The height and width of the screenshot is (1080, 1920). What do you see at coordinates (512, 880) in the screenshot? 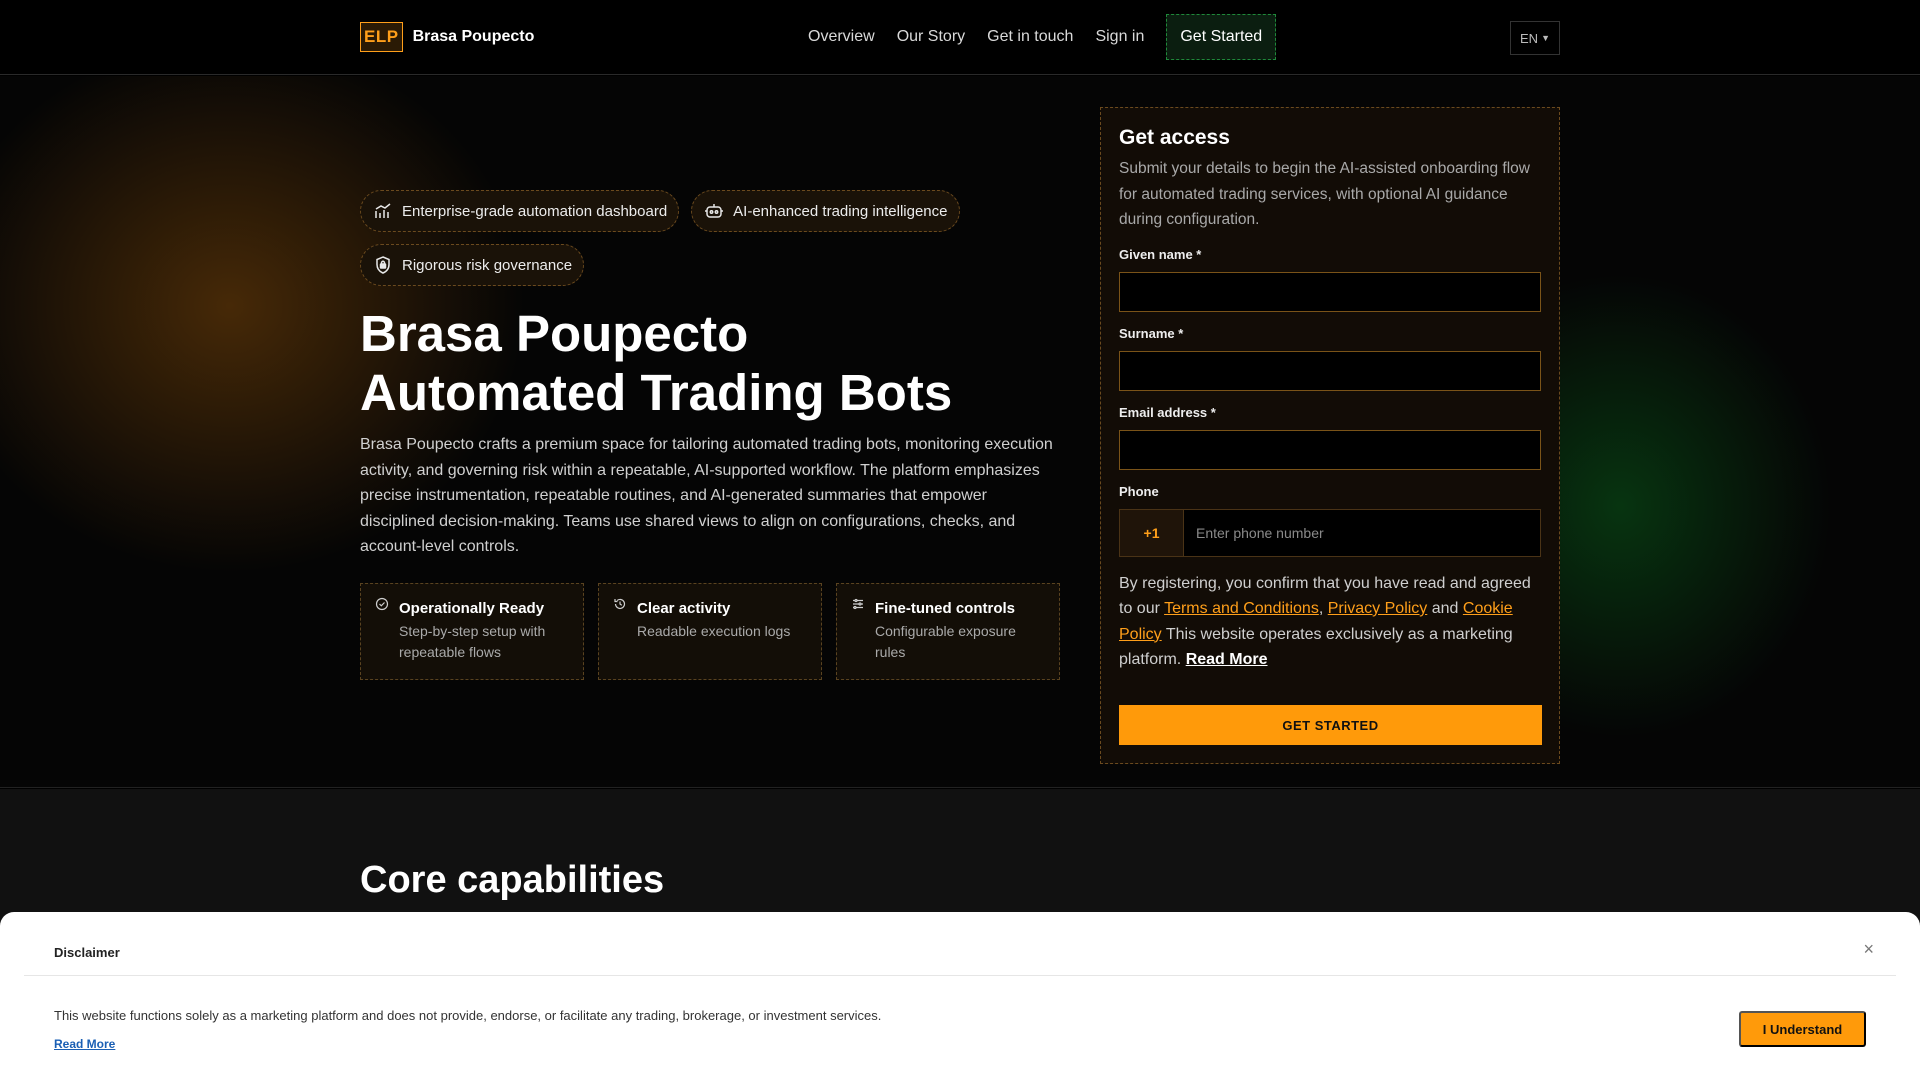
I see `section-title: Core capabilities` at bounding box center [512, 880].